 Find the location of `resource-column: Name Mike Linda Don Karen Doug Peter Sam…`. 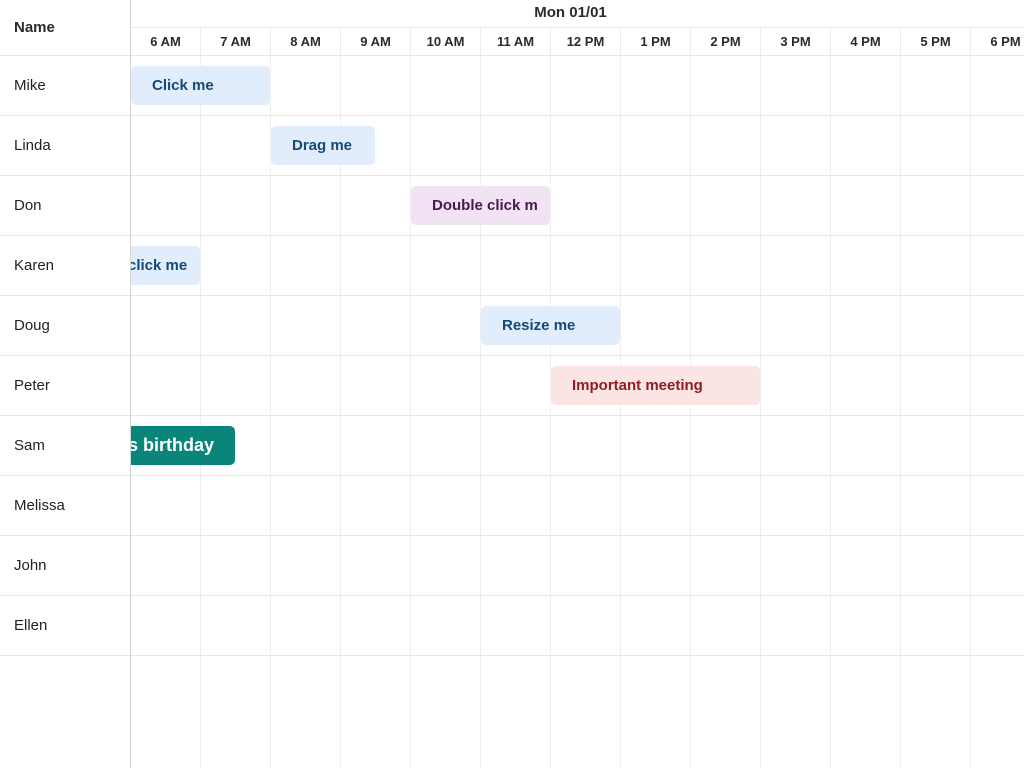

resource-column: Name Mike Linda Don Karen Doug Peter Sam… is located at coordinates (65, 384).